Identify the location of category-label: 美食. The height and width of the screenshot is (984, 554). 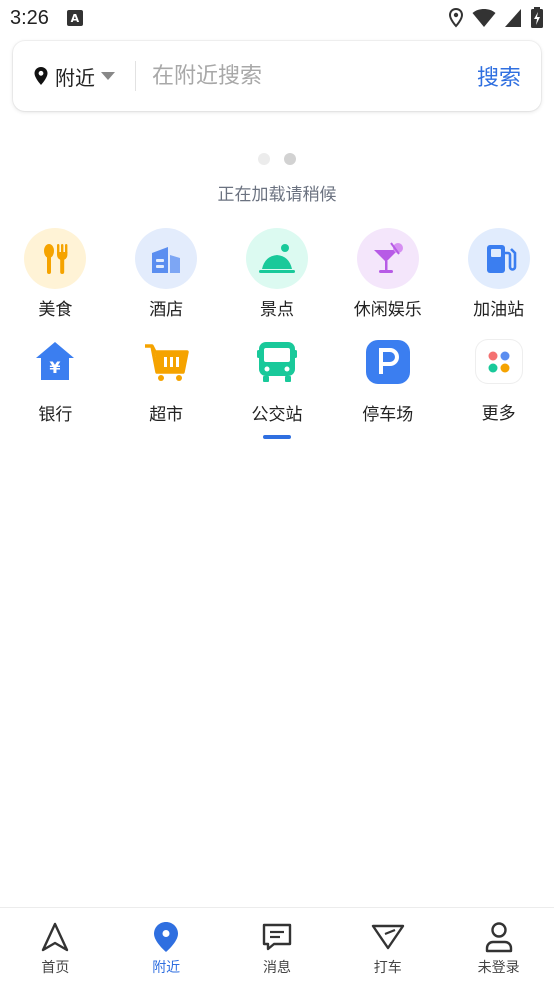
(55, 310).